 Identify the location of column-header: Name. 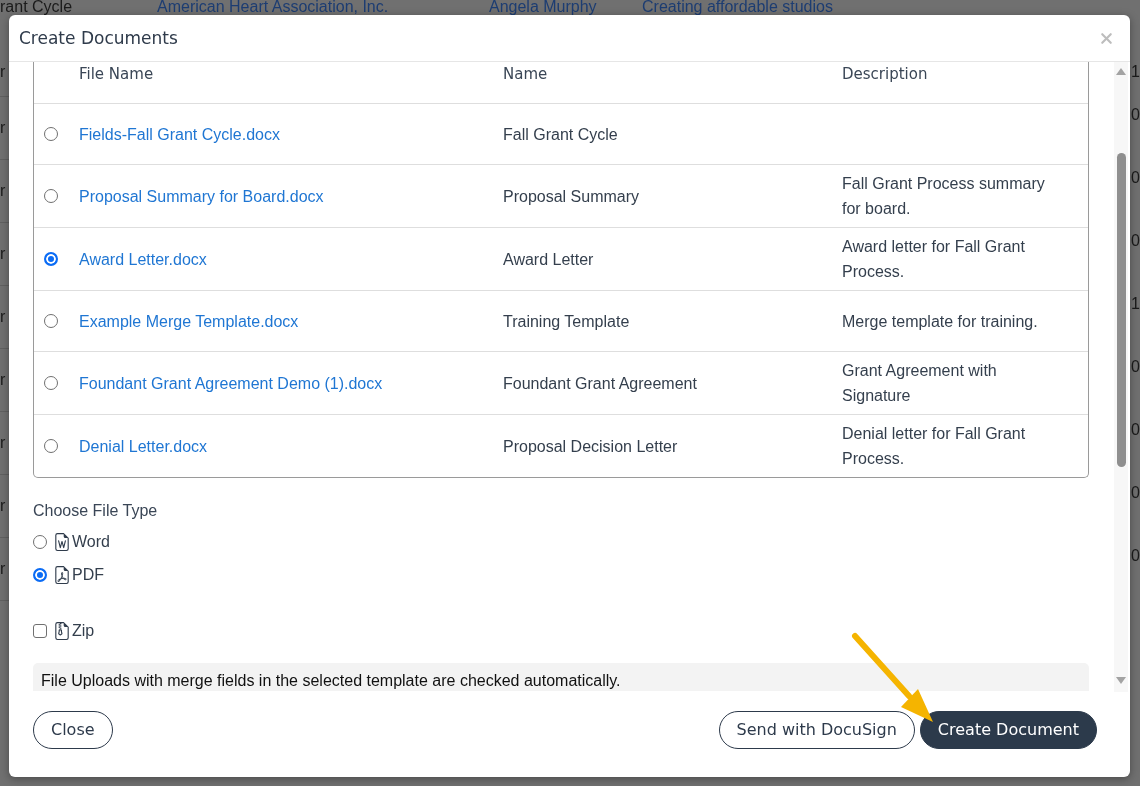
(525, 74).